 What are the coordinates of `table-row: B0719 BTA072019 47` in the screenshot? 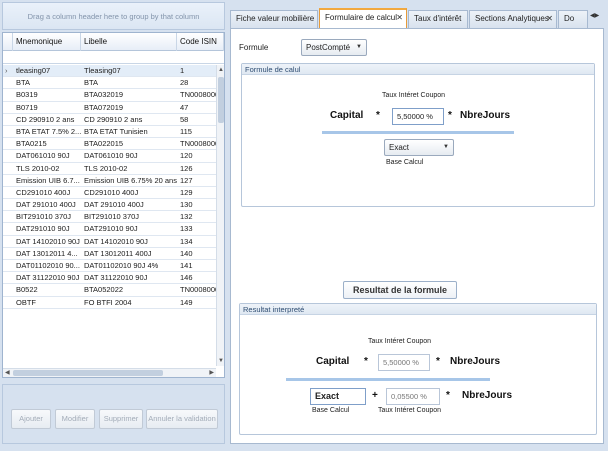 It's located at (109, 108).